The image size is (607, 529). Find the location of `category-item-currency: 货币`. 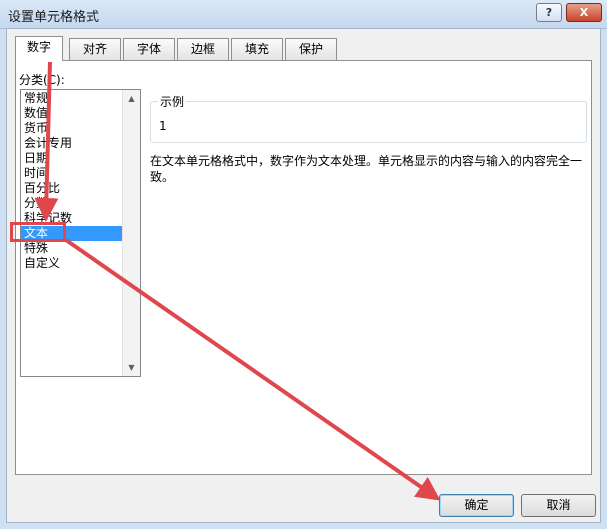

category-item-currency: 货币 is located at coordinates (72, 128).